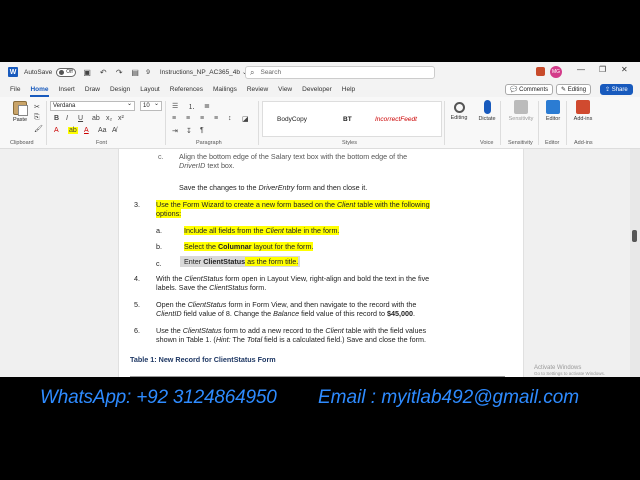 The width and height of the screenshot is (640, 480). I want to click on group-label-paragraph: Paragraph, so click(209, 143).